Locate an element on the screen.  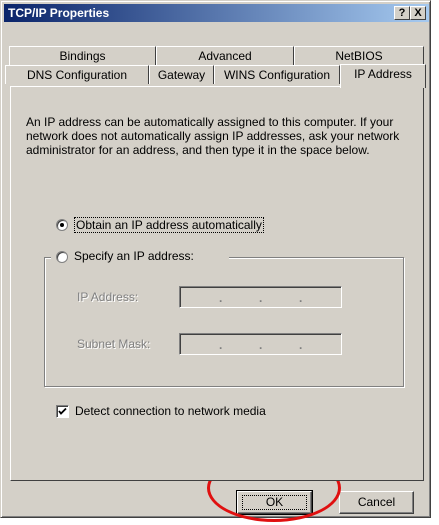
window-title: TCP/IP Properties is located at coordinates (59, 13).